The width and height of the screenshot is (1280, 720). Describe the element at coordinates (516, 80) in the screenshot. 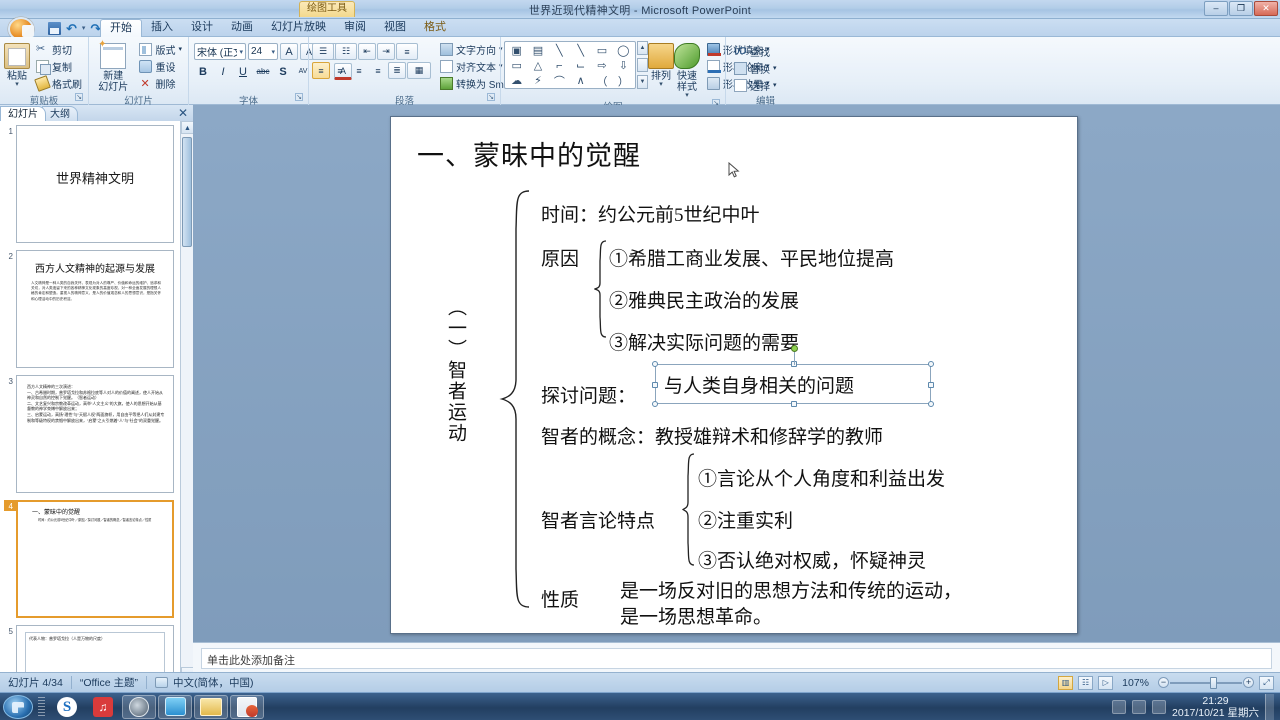

I see `shape-cloud-icon: ☁` at that location.